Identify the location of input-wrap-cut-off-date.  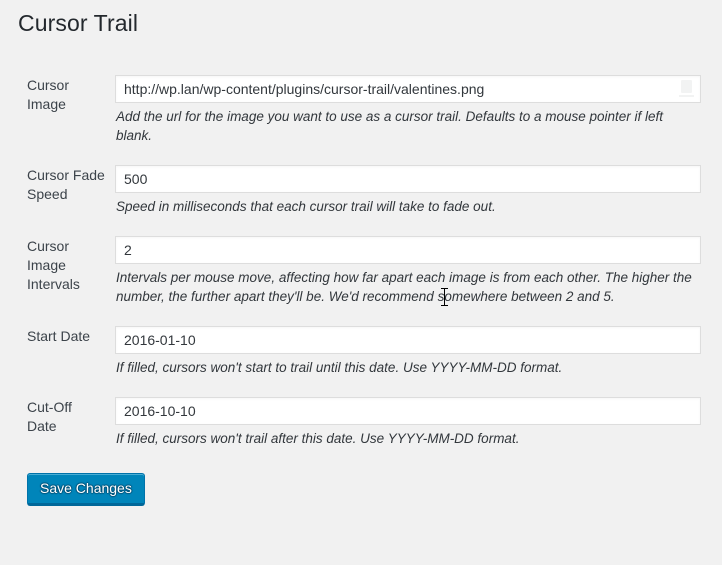
(408, 411).